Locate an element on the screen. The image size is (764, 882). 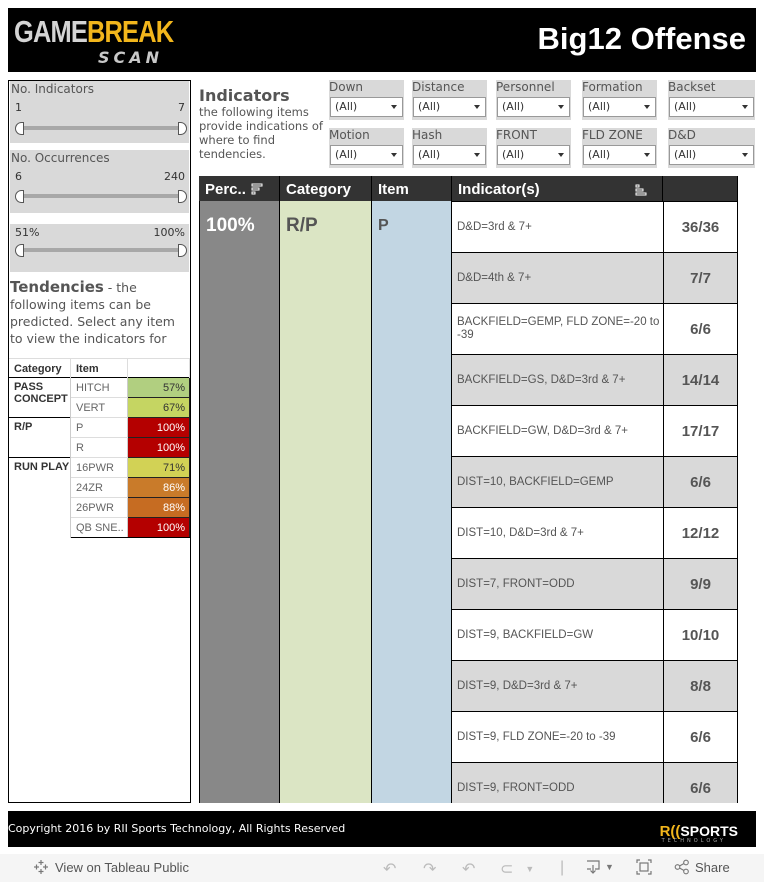
category-cell: R/P is located at coordinates (326, 502).